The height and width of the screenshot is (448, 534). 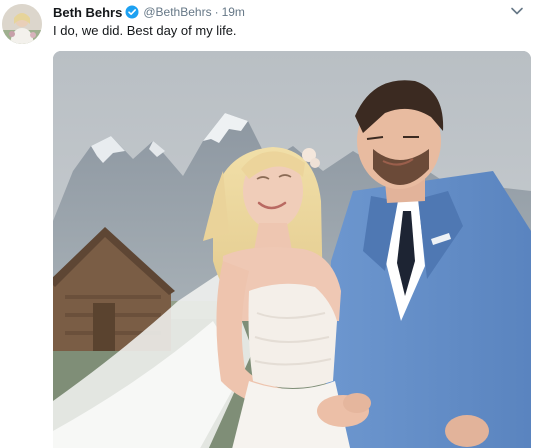 I want to click on tweet-header: Beth Behrs @BethBehrs · 19m, so click(x=149, y=12).